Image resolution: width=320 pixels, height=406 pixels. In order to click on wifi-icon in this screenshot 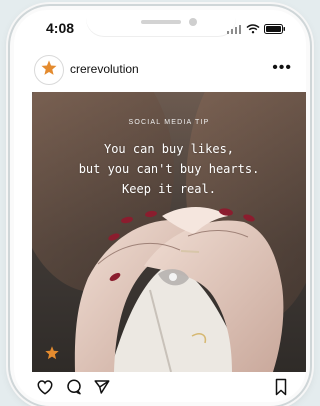, I will do `click(253, 30)`.